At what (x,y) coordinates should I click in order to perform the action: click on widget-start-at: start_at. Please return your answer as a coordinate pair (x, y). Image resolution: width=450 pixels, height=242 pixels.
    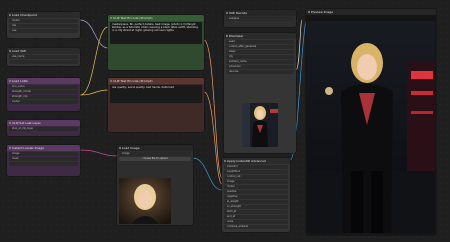
    Looking at the image, I should click on (256, 212).